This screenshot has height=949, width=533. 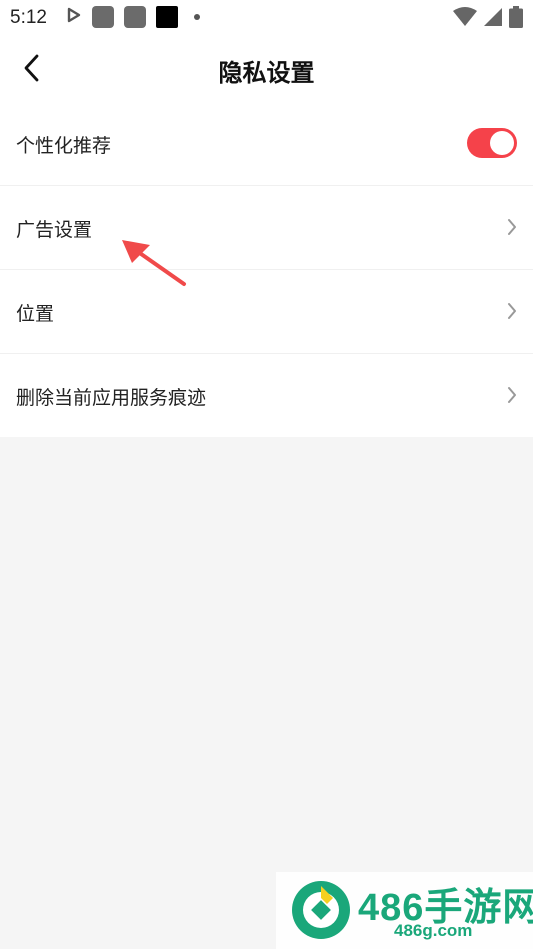 I want to click on personalized-recommendation-toggle, so click(x=492, y=143).